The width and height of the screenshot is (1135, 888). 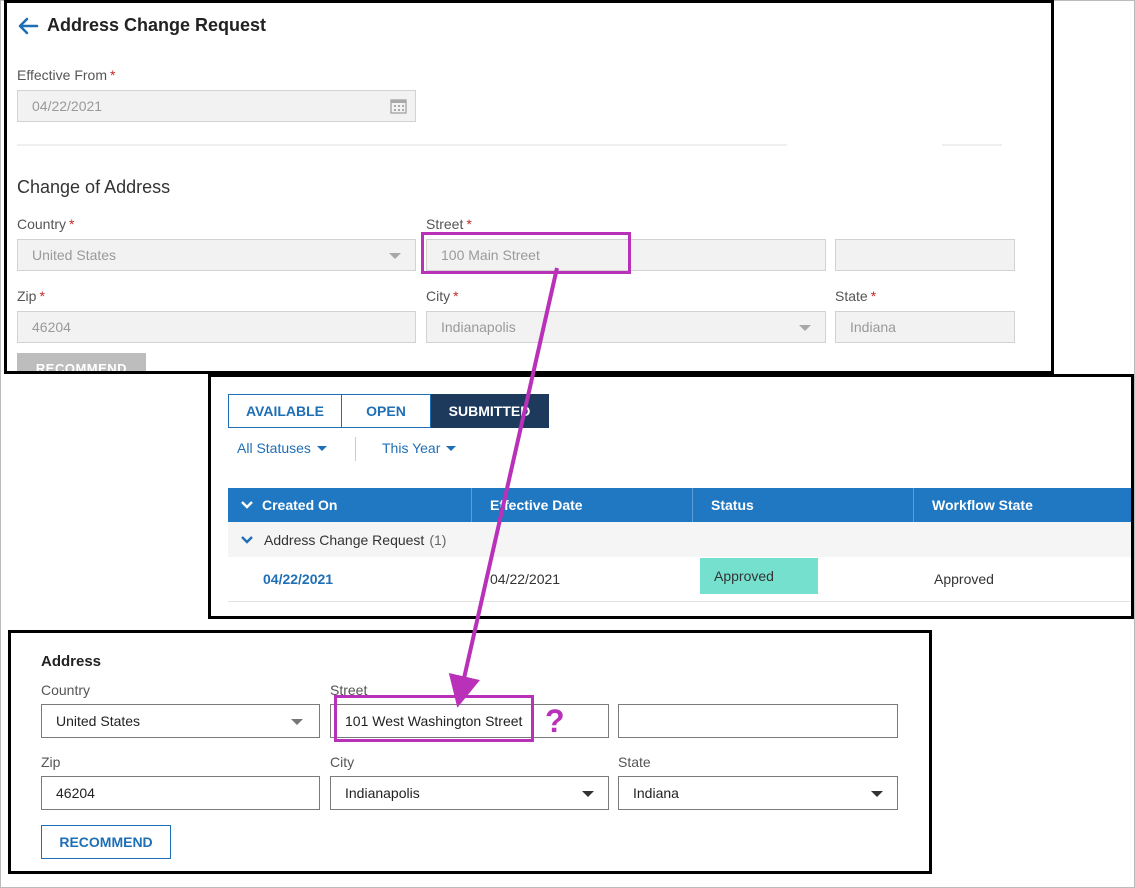 What do you see at coordinates (555, 721) in the screenshot?
I see `question-mark-annotation: ?` at bounding box center [555, 721].